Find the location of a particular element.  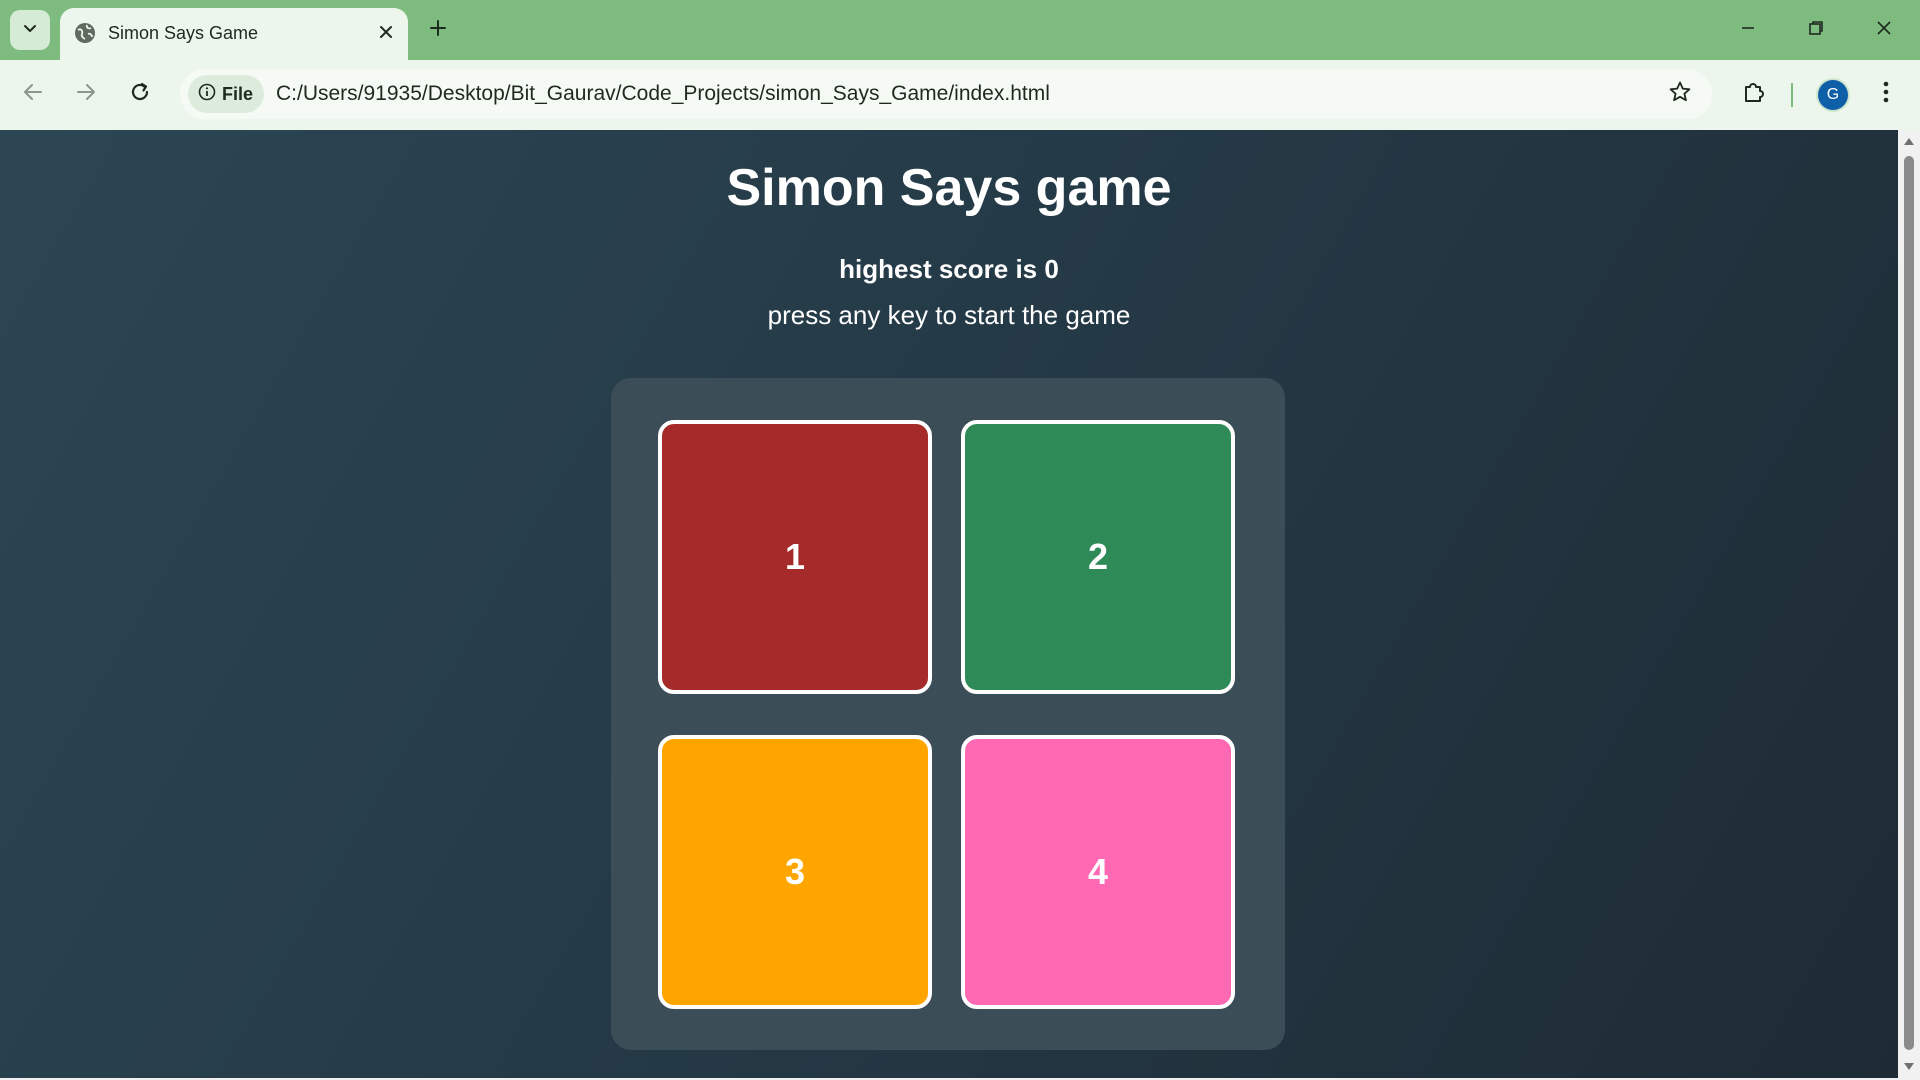

chevron-down-icon is located at coordinates (30, 30).